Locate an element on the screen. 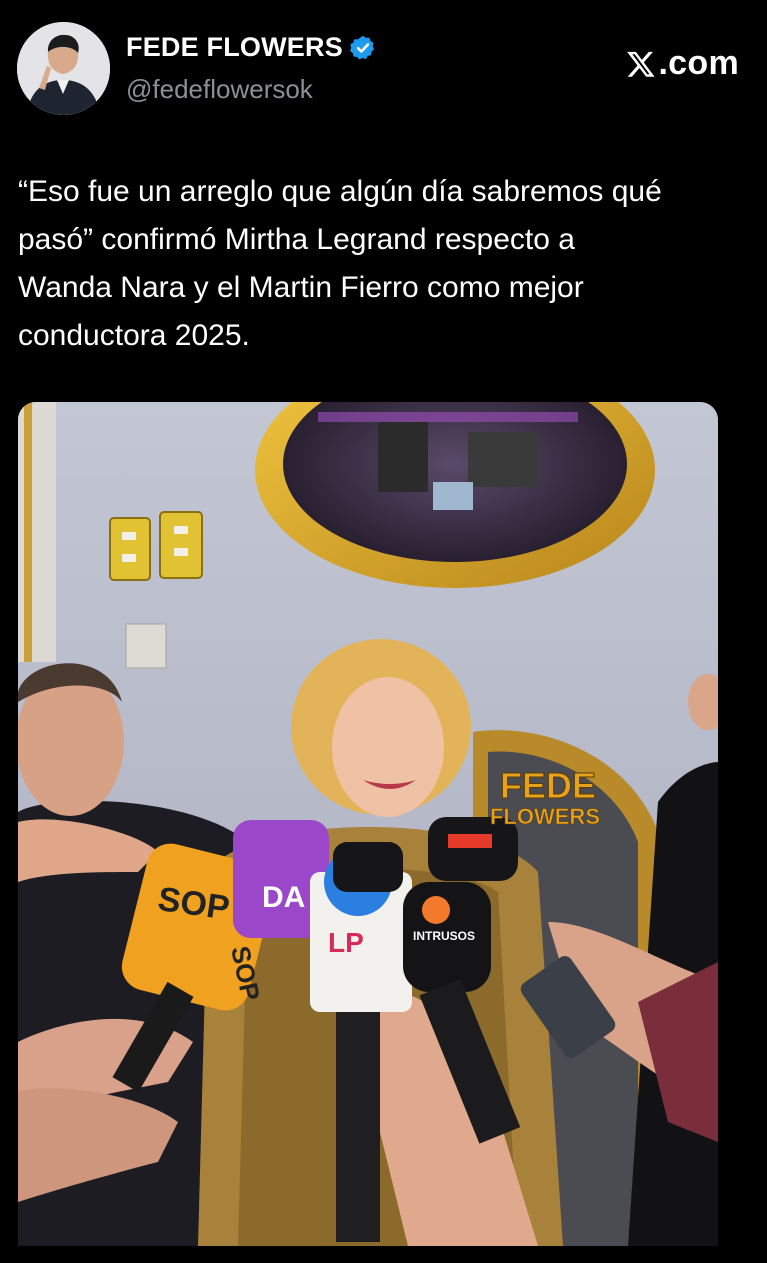 This screenshot has width=767, height=1263. x-com-link: .com is located at coordinates (682, 63).